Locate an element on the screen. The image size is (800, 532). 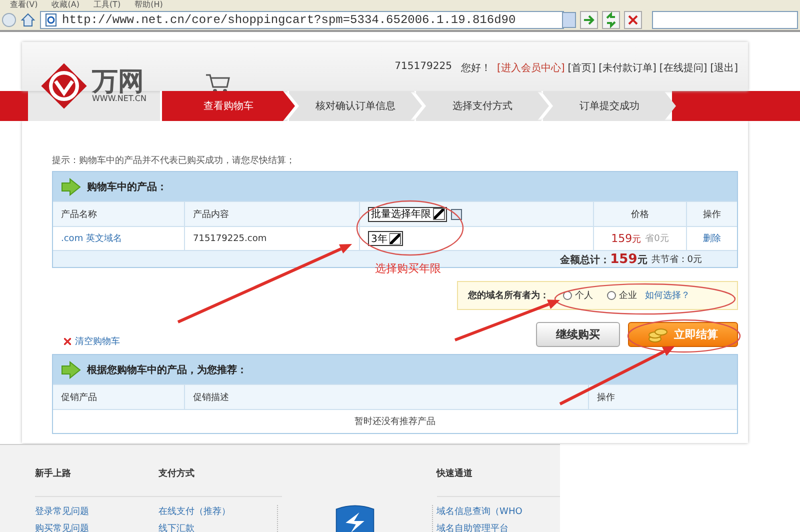
nav-bar-end is located at coordinates (14, 106).